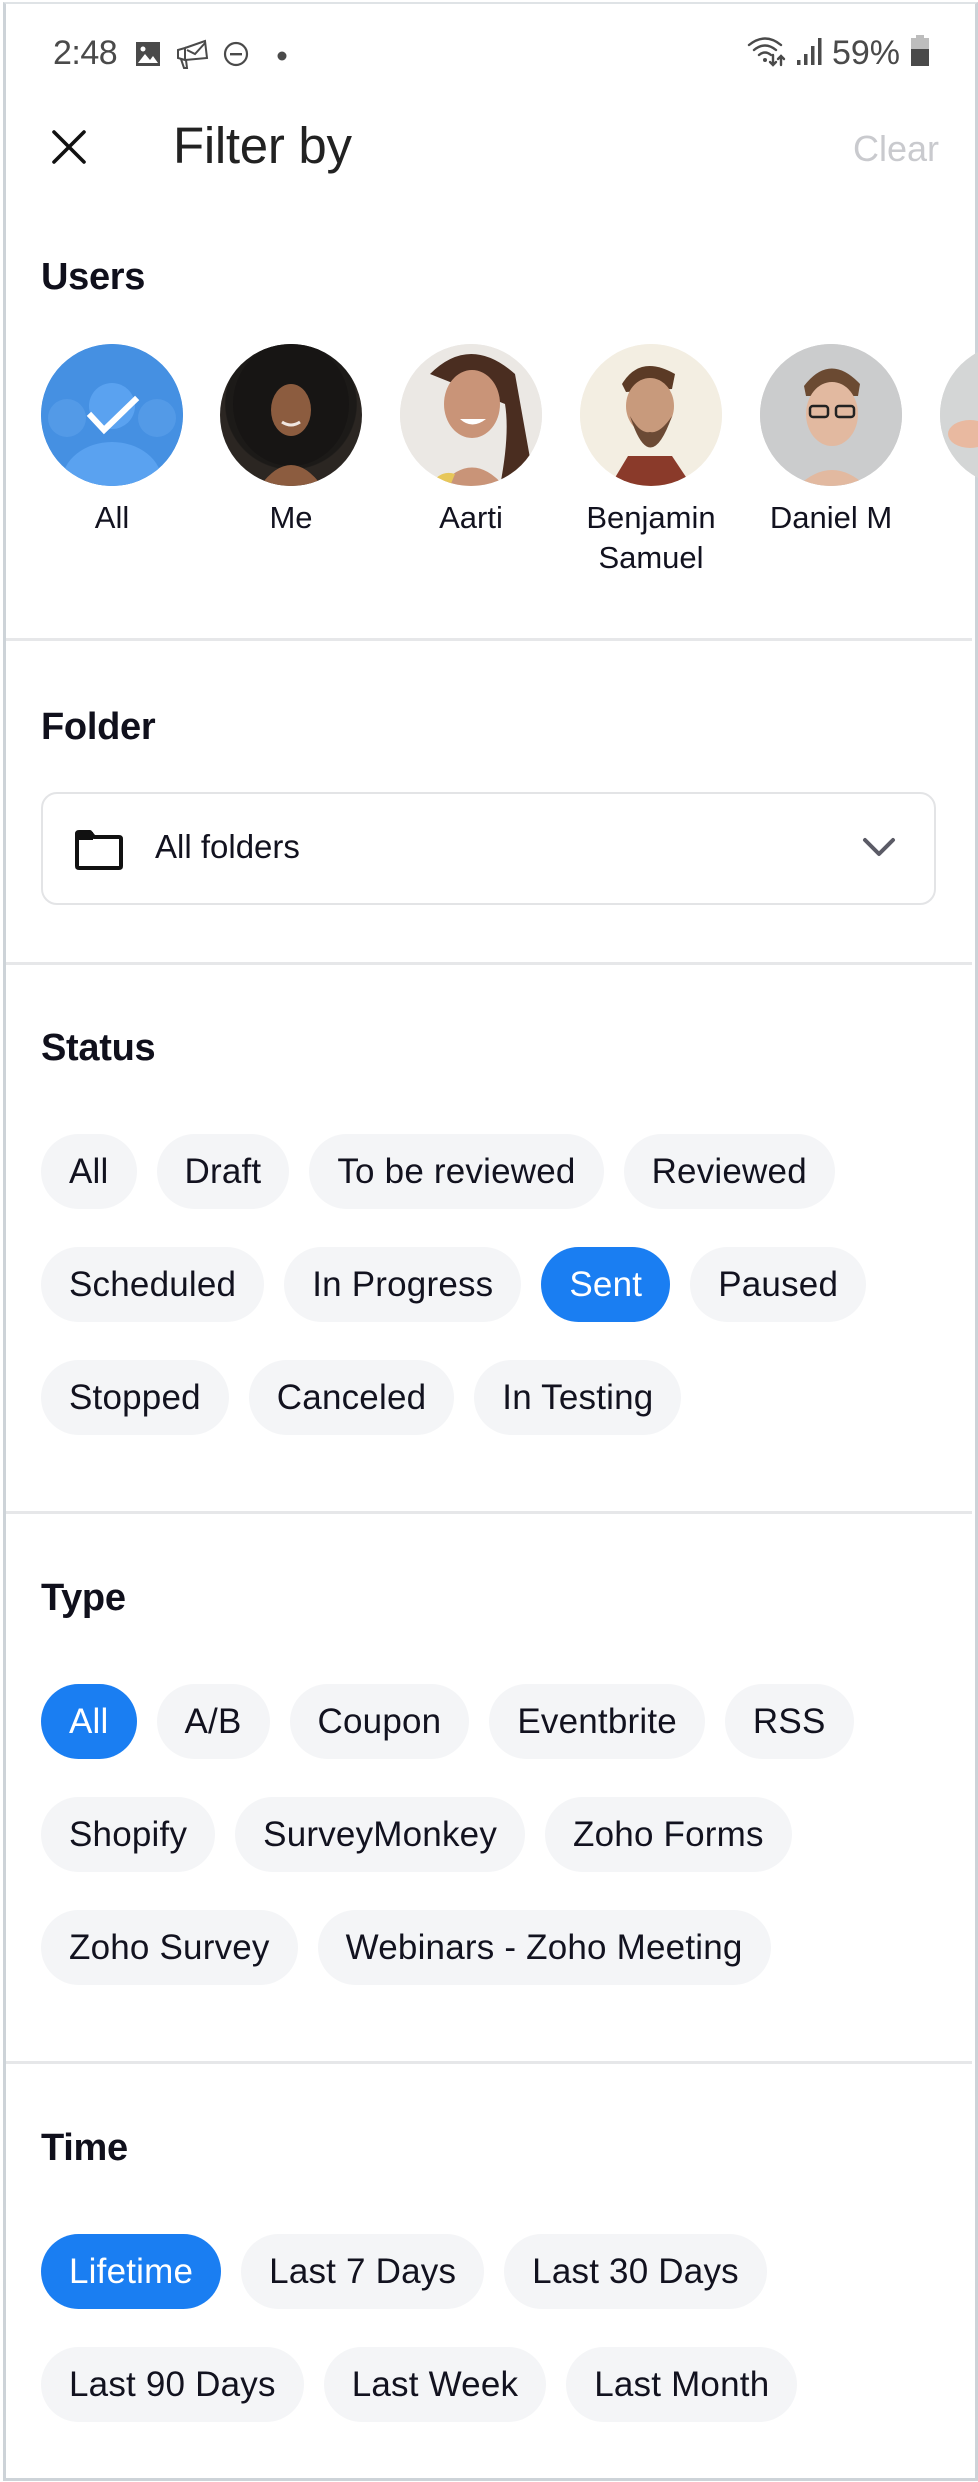  What do you see at coordinates (85, 53) in the screenshot?
I see `status-time: 2:48` at bounding box center [85, 53].